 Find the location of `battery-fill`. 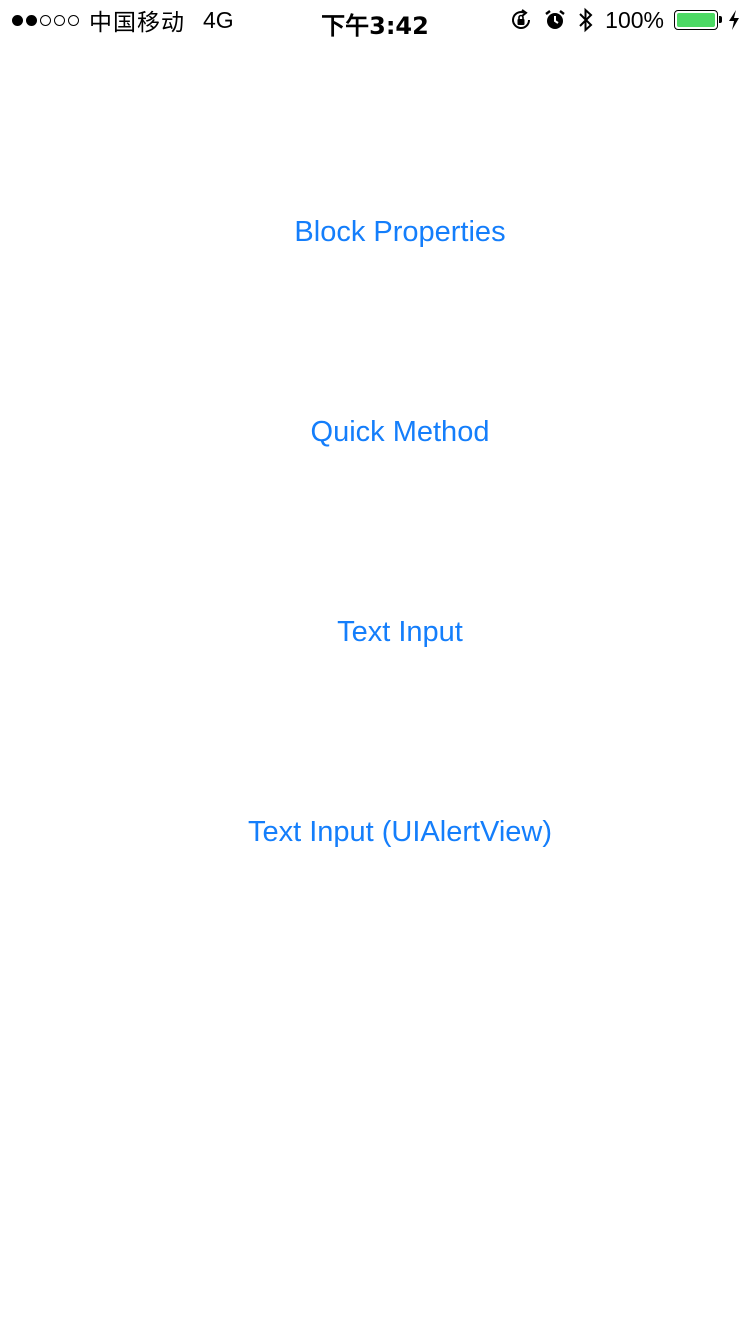

battery-fill is located at coordinates (696, 20).